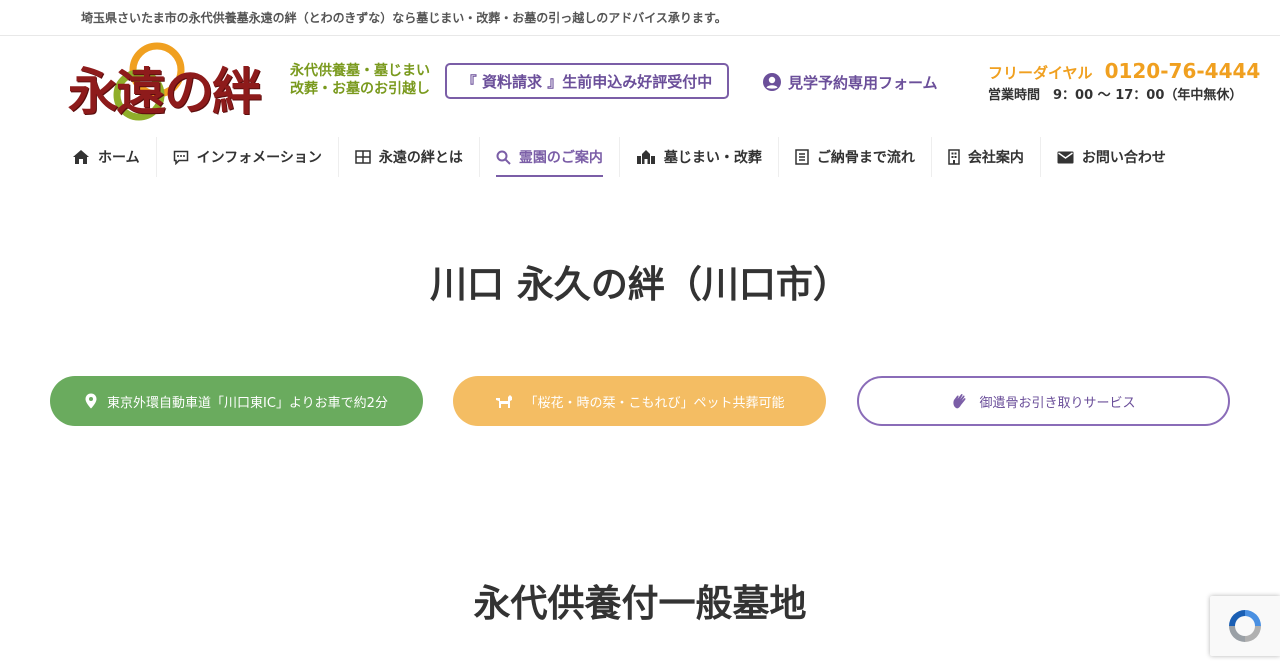 The image size is (1280, 670). Describe the element at coordinates (560, 158) in the screenshot. I see `nav-label-cemetery-guide: 霊園のご案内` at that location.